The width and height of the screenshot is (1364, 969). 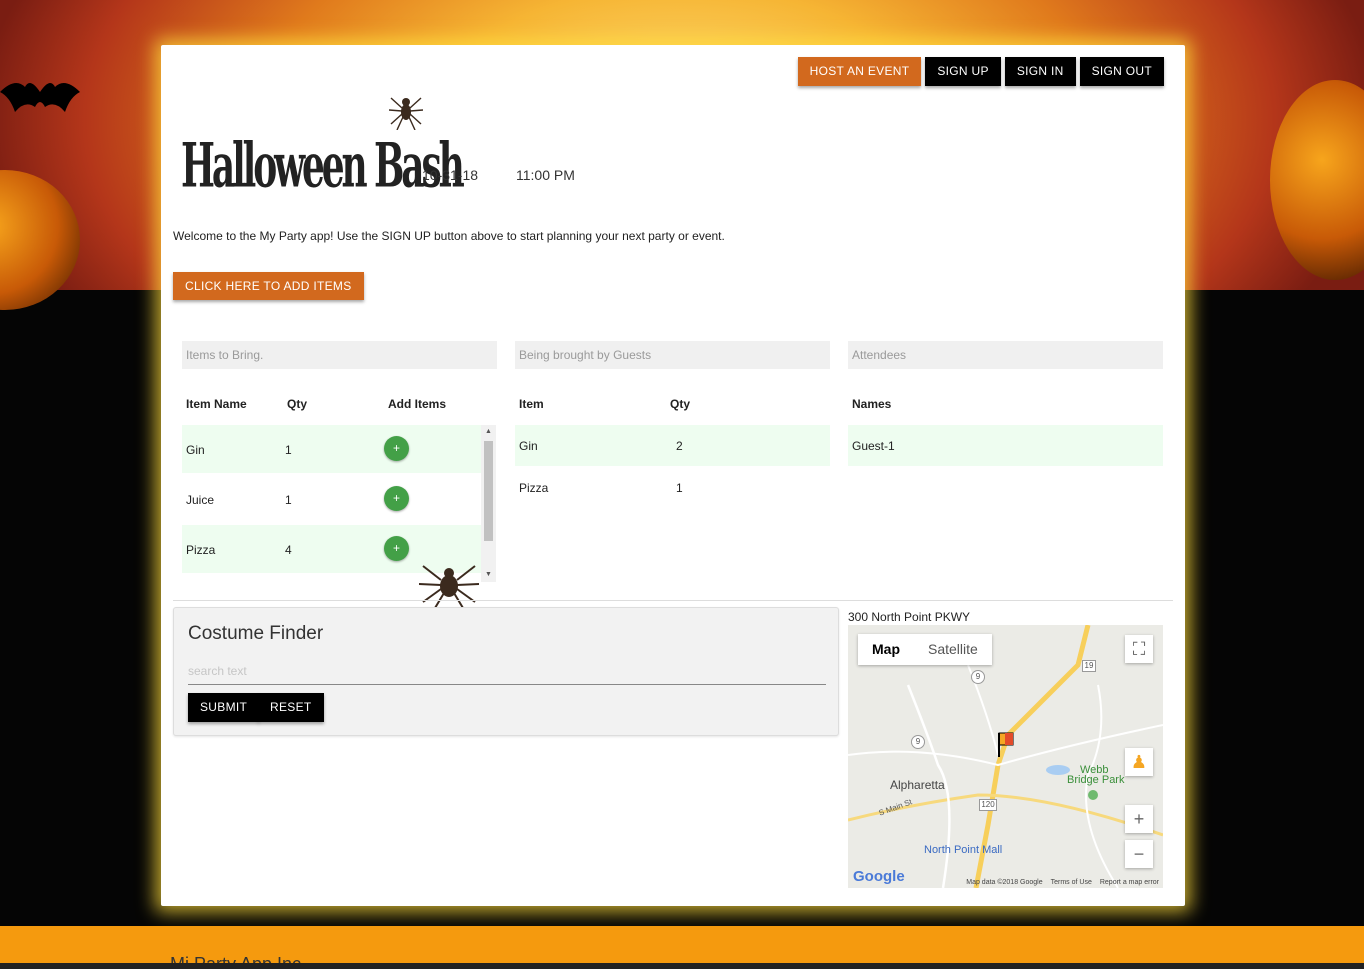 I want to click on item-name-cell: Juice, so click(x=200, y=500).